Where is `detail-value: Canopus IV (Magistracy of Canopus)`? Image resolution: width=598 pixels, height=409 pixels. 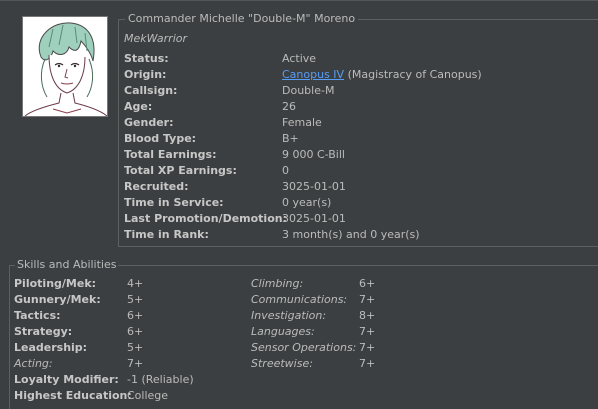
detail-value: Canopus IV (Magistracy of Canopus) is located at coordinates (382, 75).